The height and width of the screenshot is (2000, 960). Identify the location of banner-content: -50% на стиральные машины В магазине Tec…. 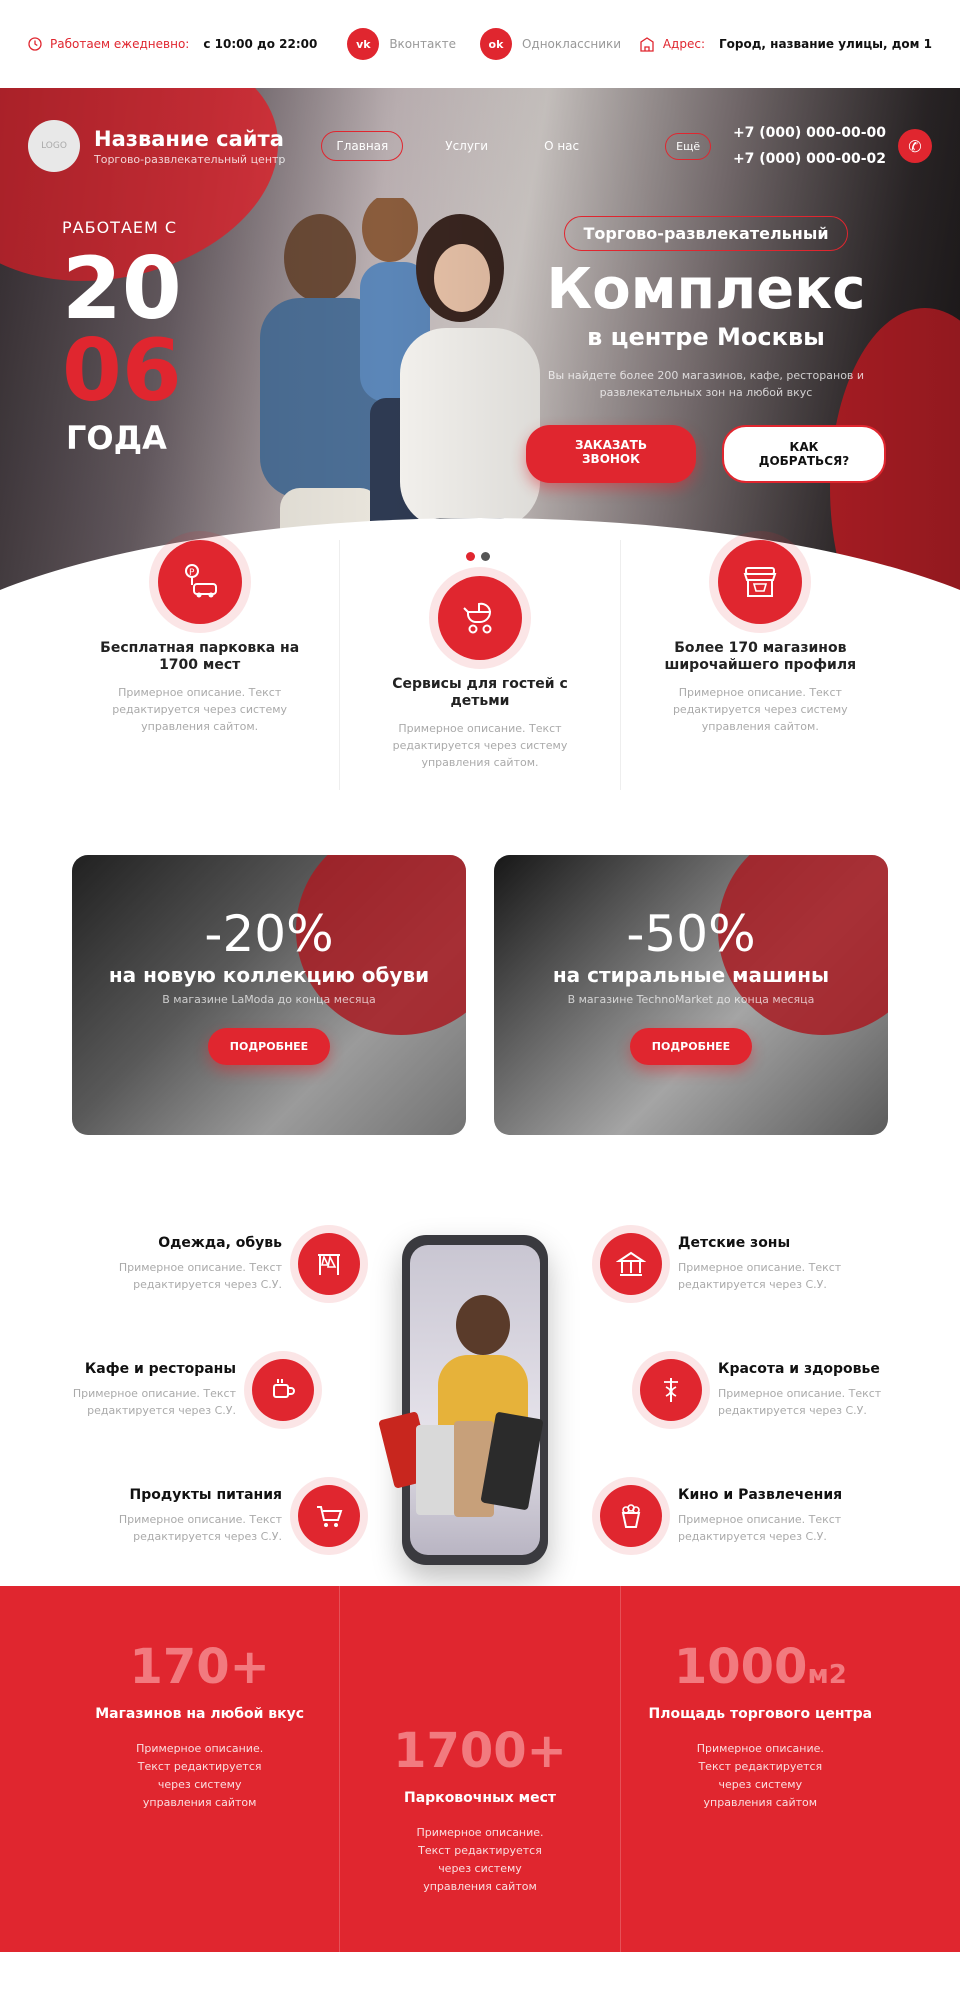
(691, 960).